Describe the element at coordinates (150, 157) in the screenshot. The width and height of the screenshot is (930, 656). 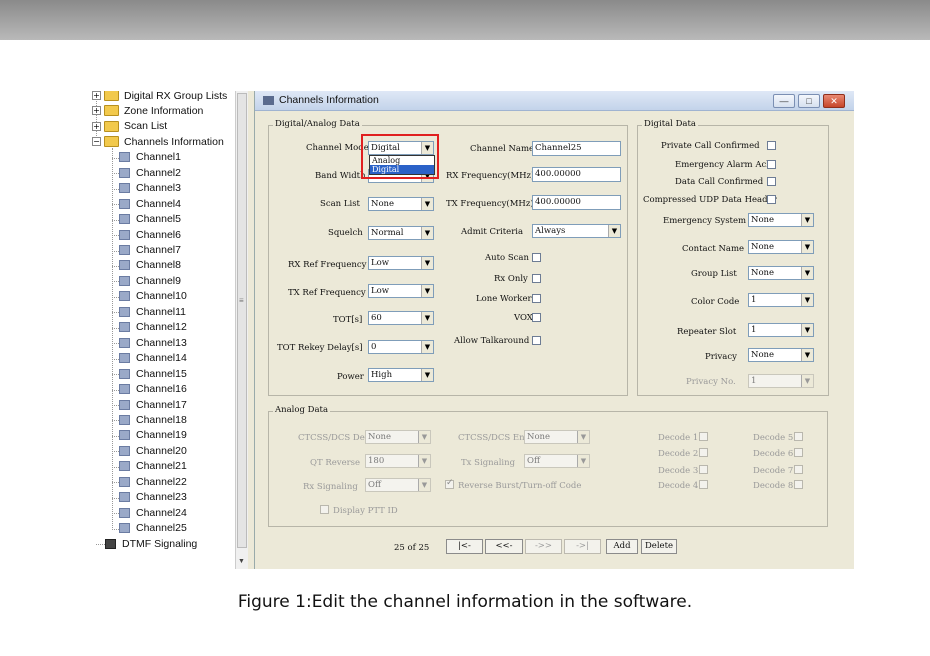
I see `tree-item-channel: Channel1` at that location.